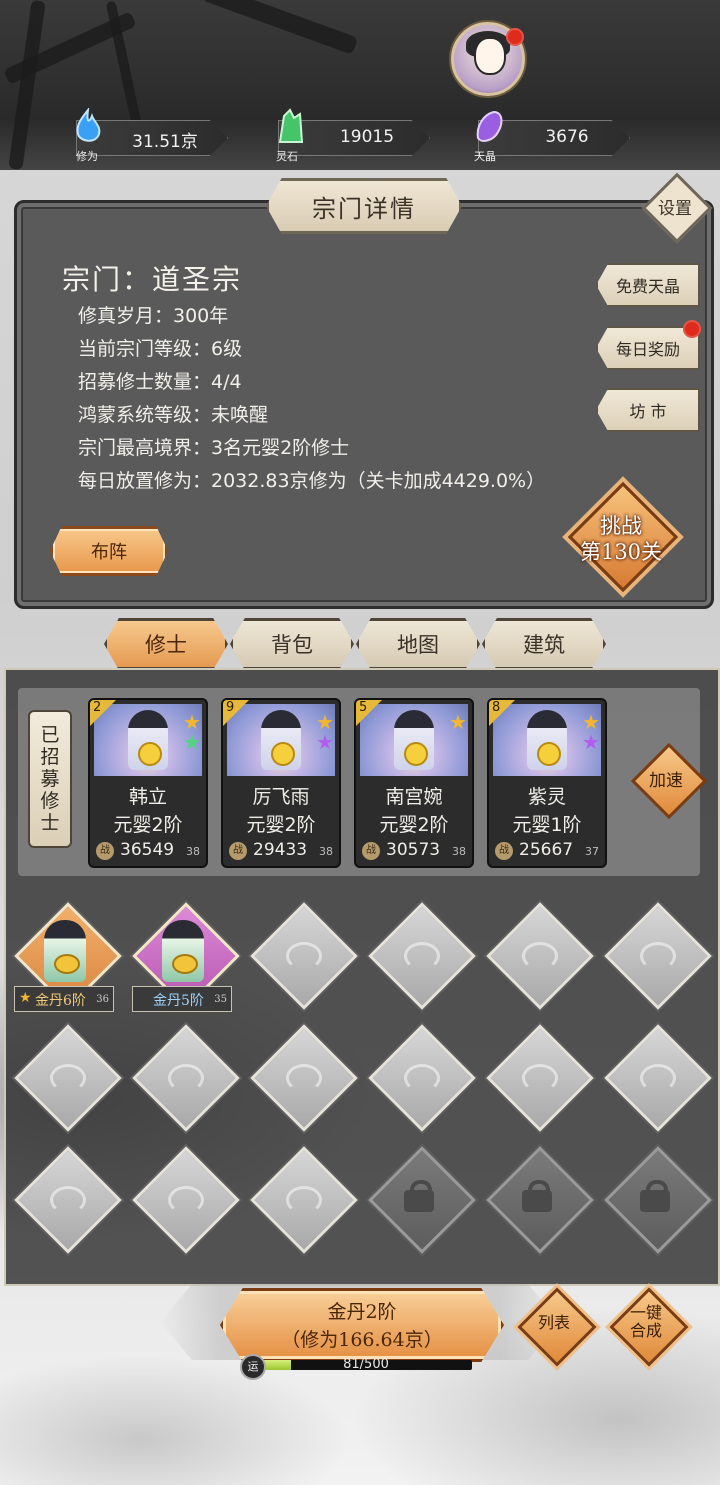 The image size is (720, 1485). I want to click on info-recruit-count: 招募修士数量：4/4, so click(160, 382).